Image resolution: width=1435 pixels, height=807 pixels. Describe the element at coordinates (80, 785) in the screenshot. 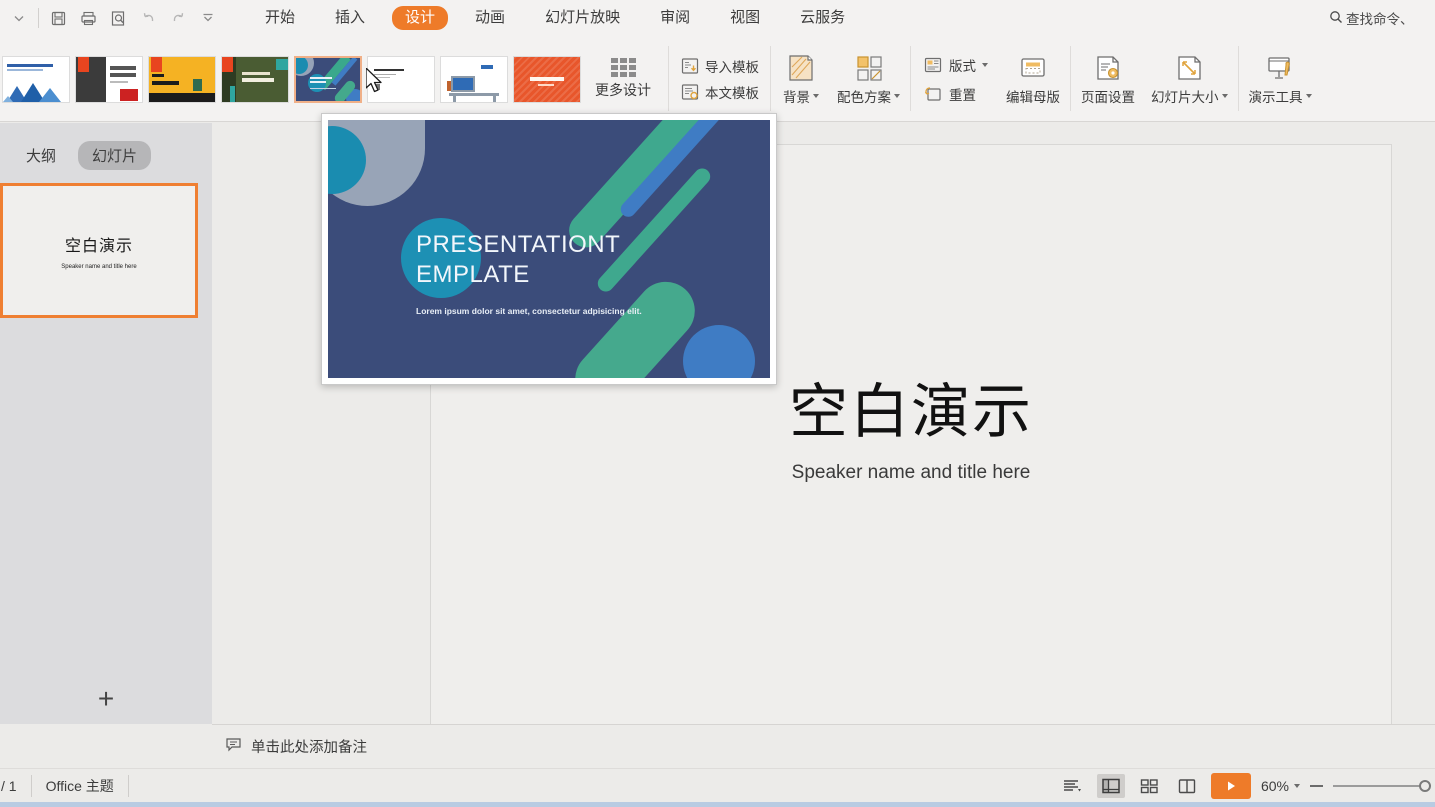

I see `theme-name: Office 主题` at that location.